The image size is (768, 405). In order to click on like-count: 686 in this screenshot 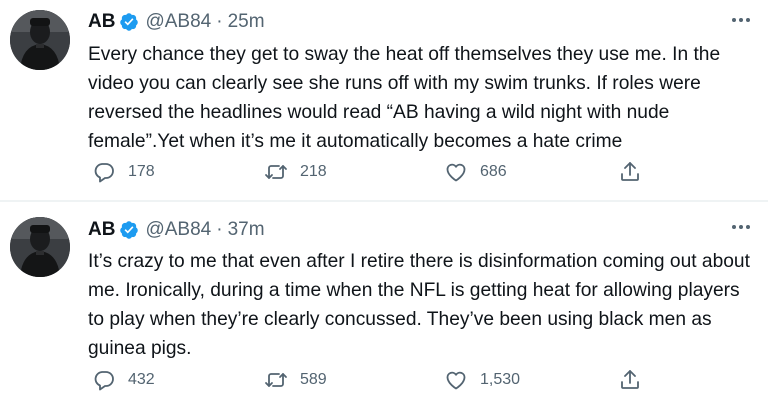, I will do `click(493, 171)`.